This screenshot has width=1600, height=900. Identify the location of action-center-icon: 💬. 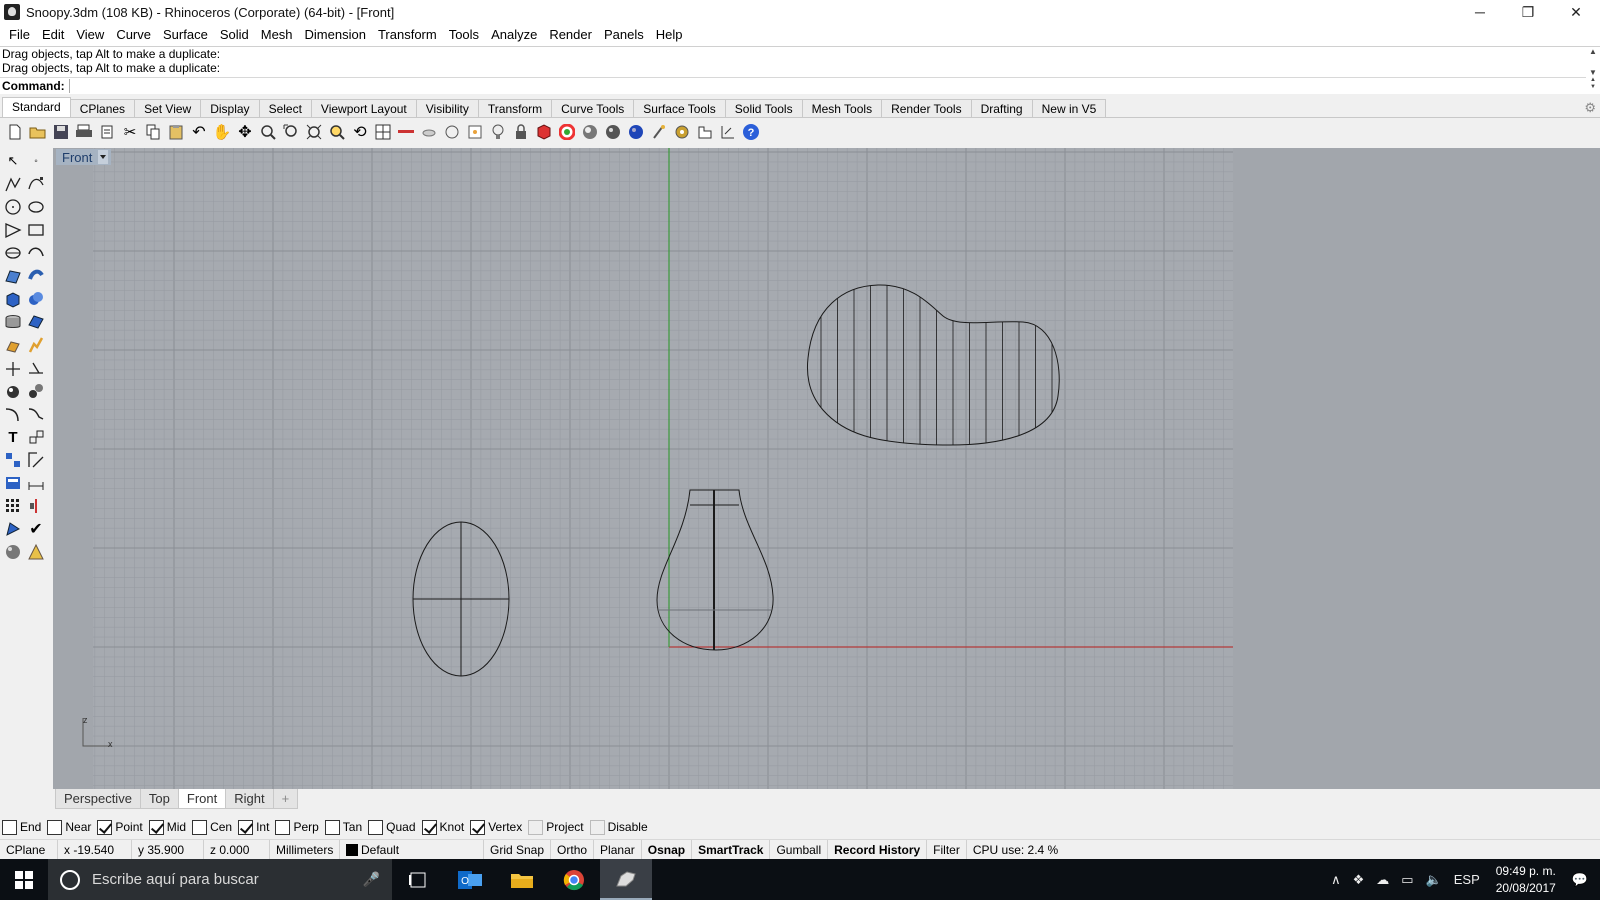
(1580, 880).